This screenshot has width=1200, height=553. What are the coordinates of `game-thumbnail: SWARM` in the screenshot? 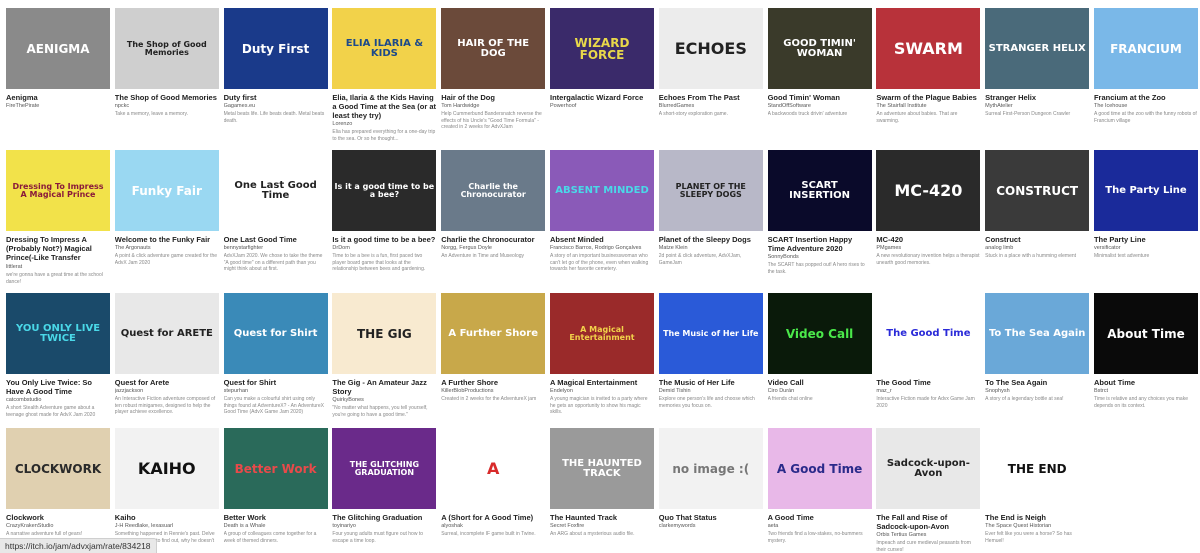 It's located at (928, 48).